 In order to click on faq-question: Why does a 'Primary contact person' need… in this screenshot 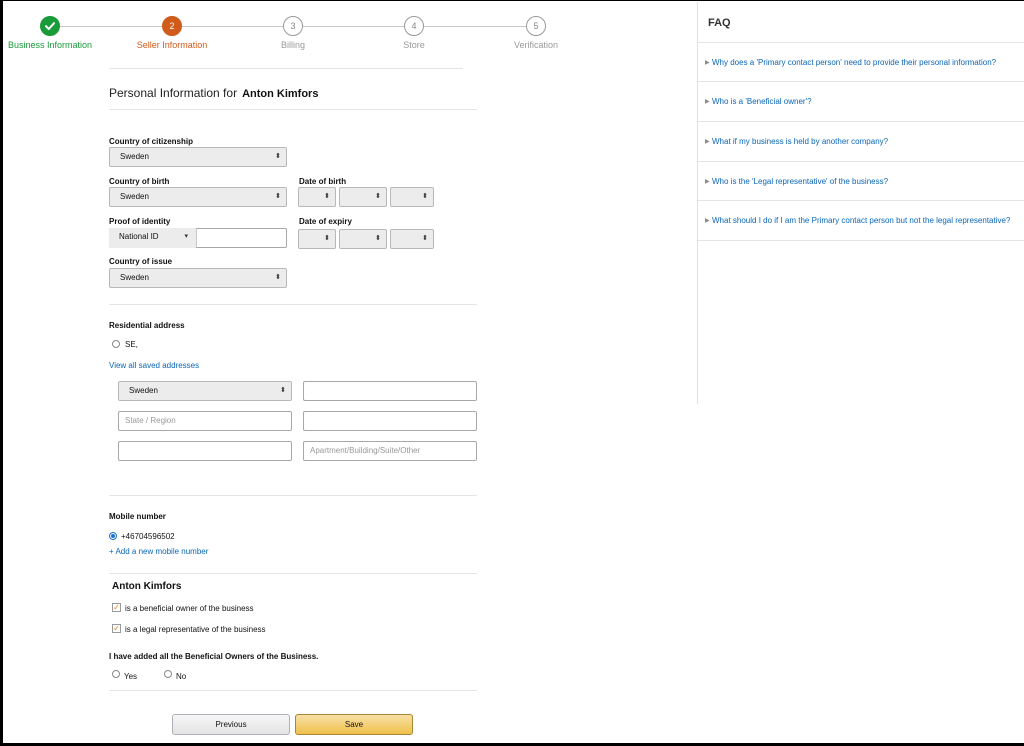, I will do `click(854, 62)`.